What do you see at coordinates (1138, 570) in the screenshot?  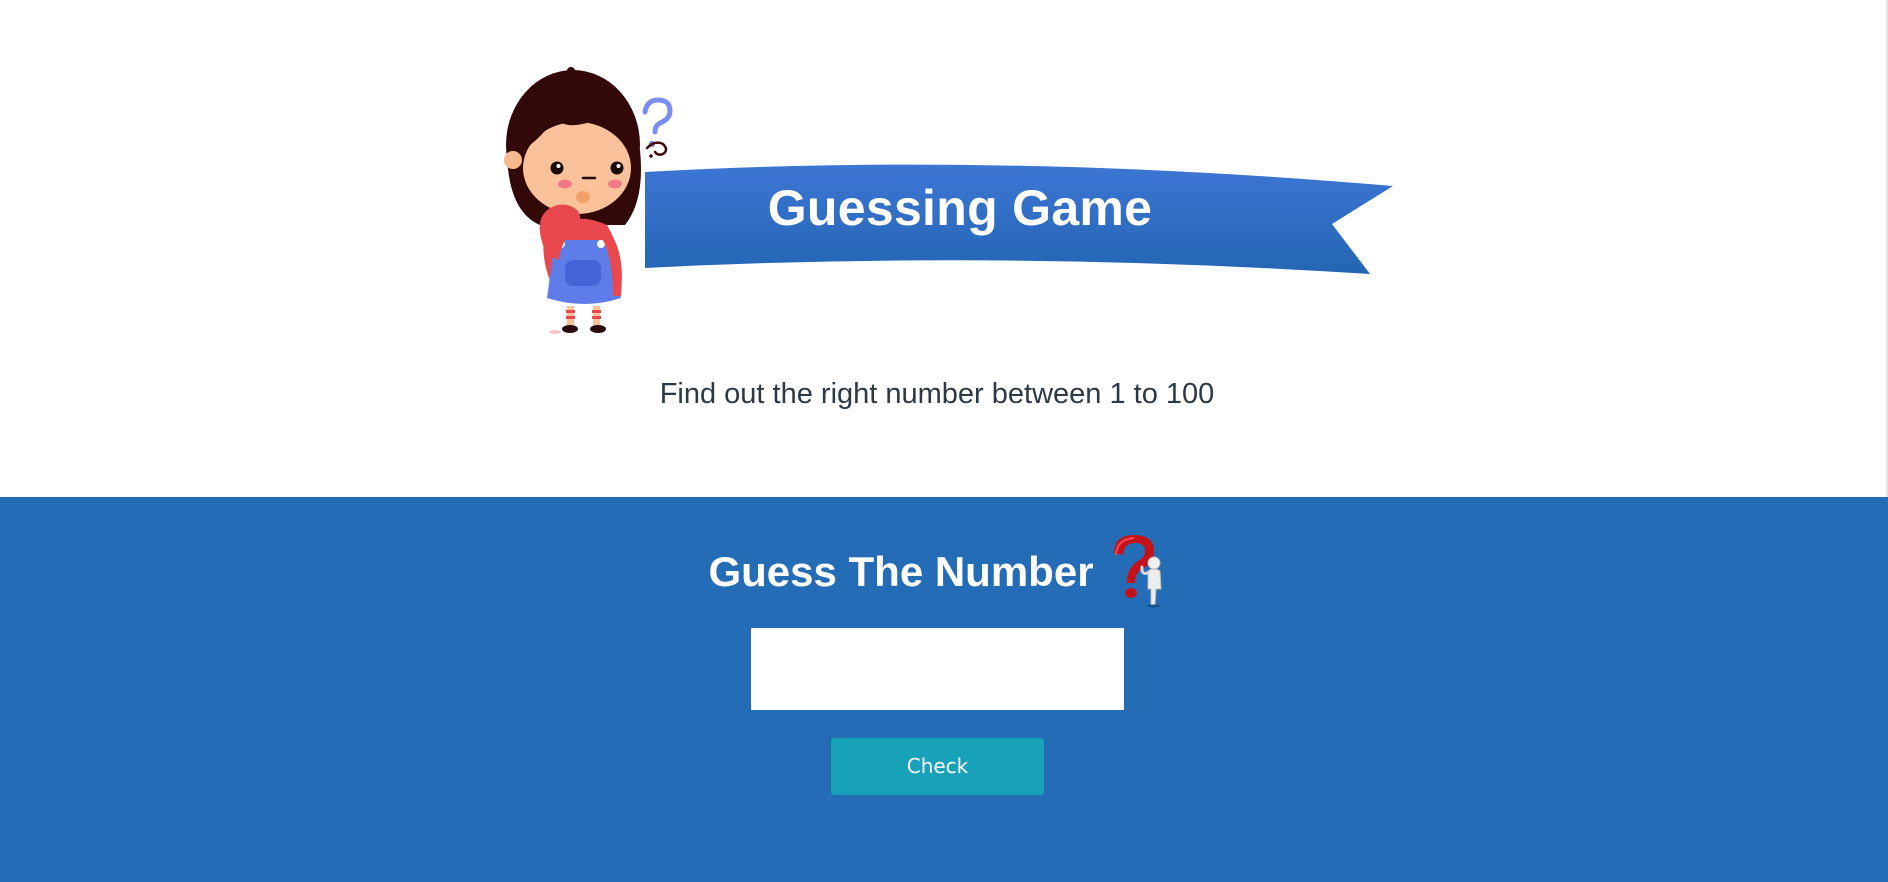 I see `question-mark-figure-icon` at bounding box center [1138, 570].